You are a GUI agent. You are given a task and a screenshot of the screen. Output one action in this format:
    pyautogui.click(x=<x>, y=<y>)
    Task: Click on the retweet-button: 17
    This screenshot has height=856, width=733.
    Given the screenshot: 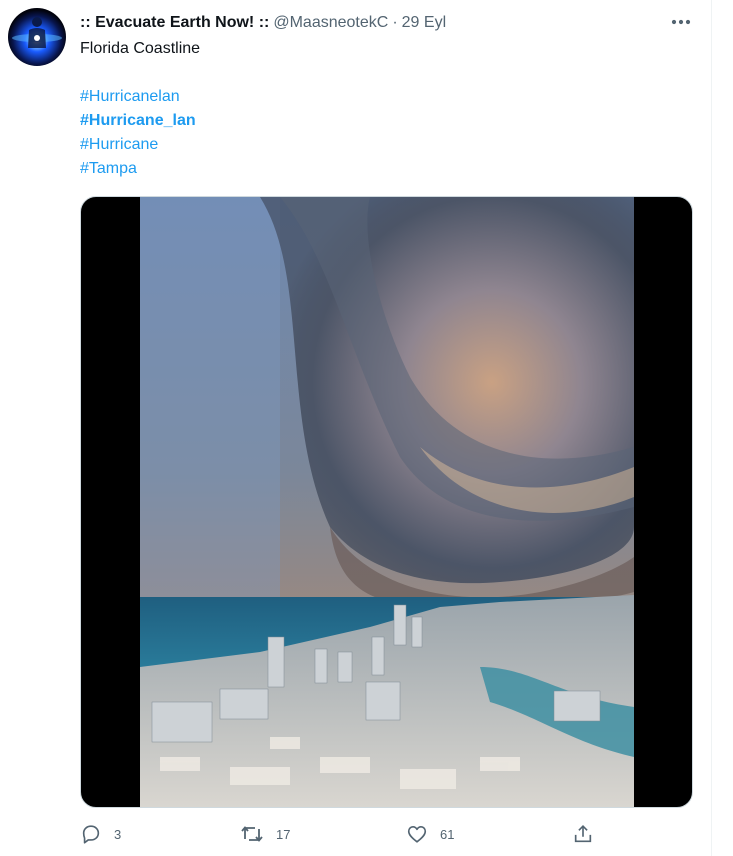 What is the action you would take?
    pyautogui.click(x=265, y=834)
    